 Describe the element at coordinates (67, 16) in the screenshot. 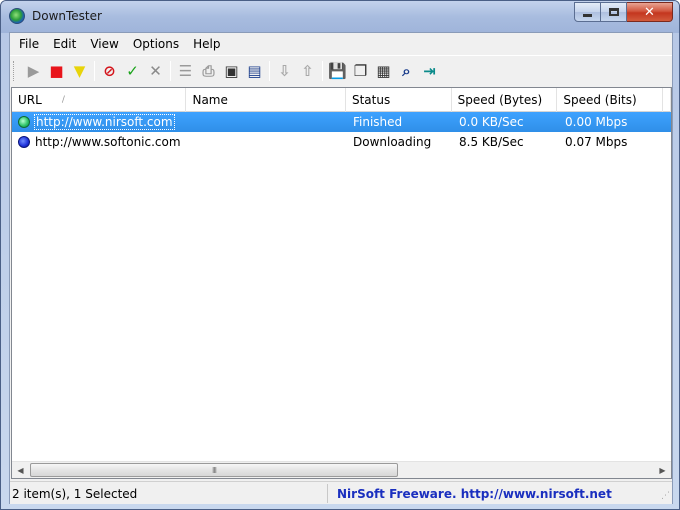

I see `window-title: DownTester` at that location.